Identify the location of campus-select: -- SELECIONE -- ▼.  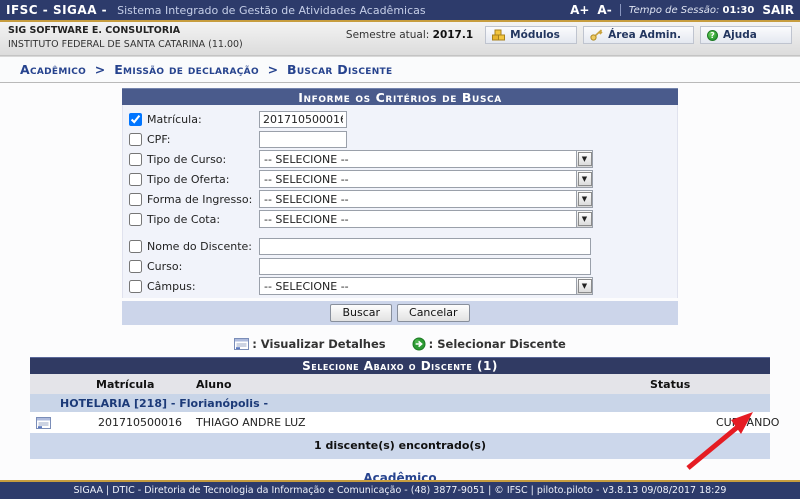
(426, 286).